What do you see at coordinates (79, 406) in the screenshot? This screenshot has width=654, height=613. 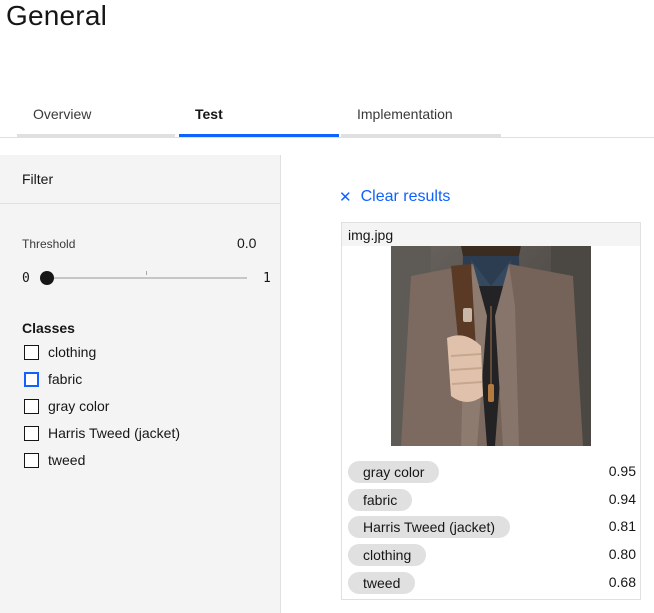 I see `class-label: gray color` at bounding box center [79, 406].